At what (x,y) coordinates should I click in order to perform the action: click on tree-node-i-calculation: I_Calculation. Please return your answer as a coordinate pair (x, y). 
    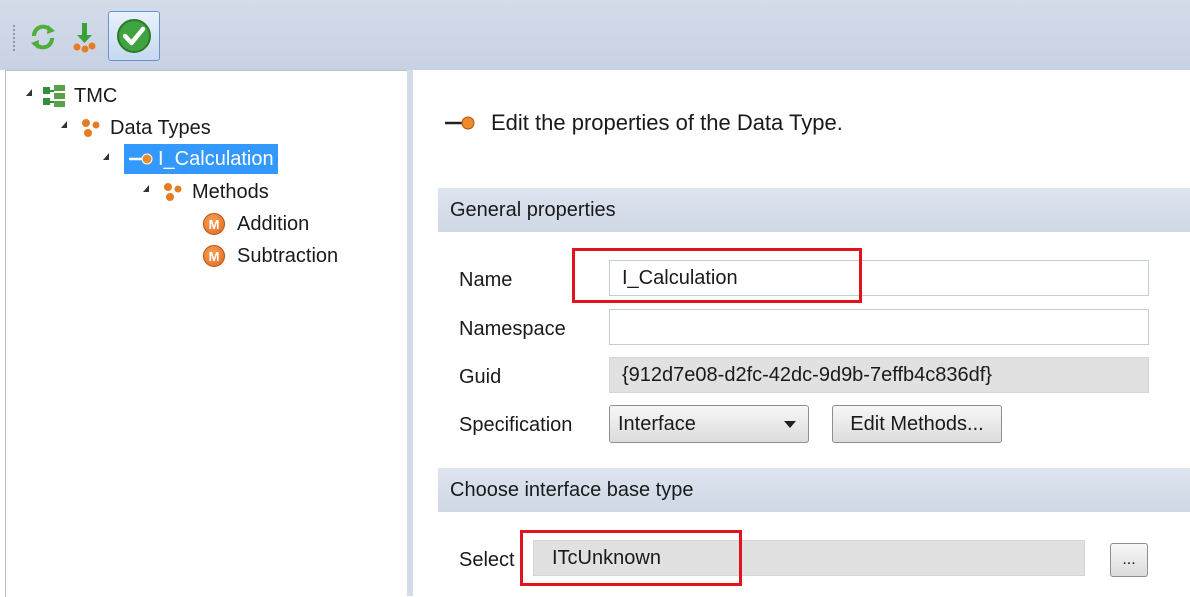
    Looking at the image, I should click on (201, 159).